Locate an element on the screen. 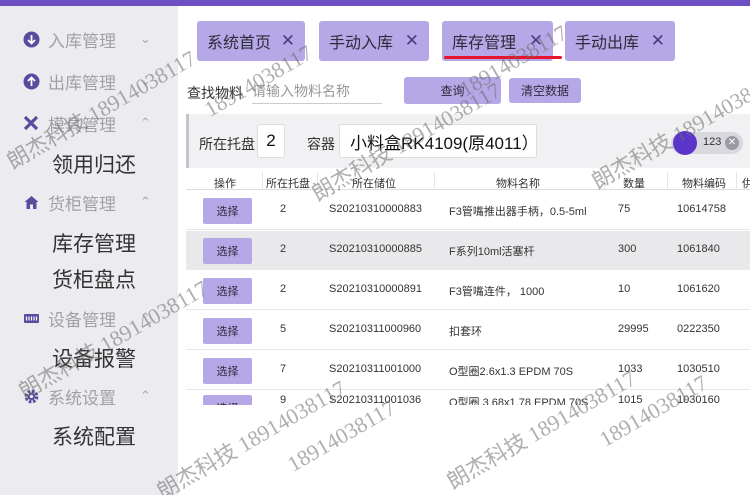  cell-slot: S20210310000885 is located at coordinates (375, 249).